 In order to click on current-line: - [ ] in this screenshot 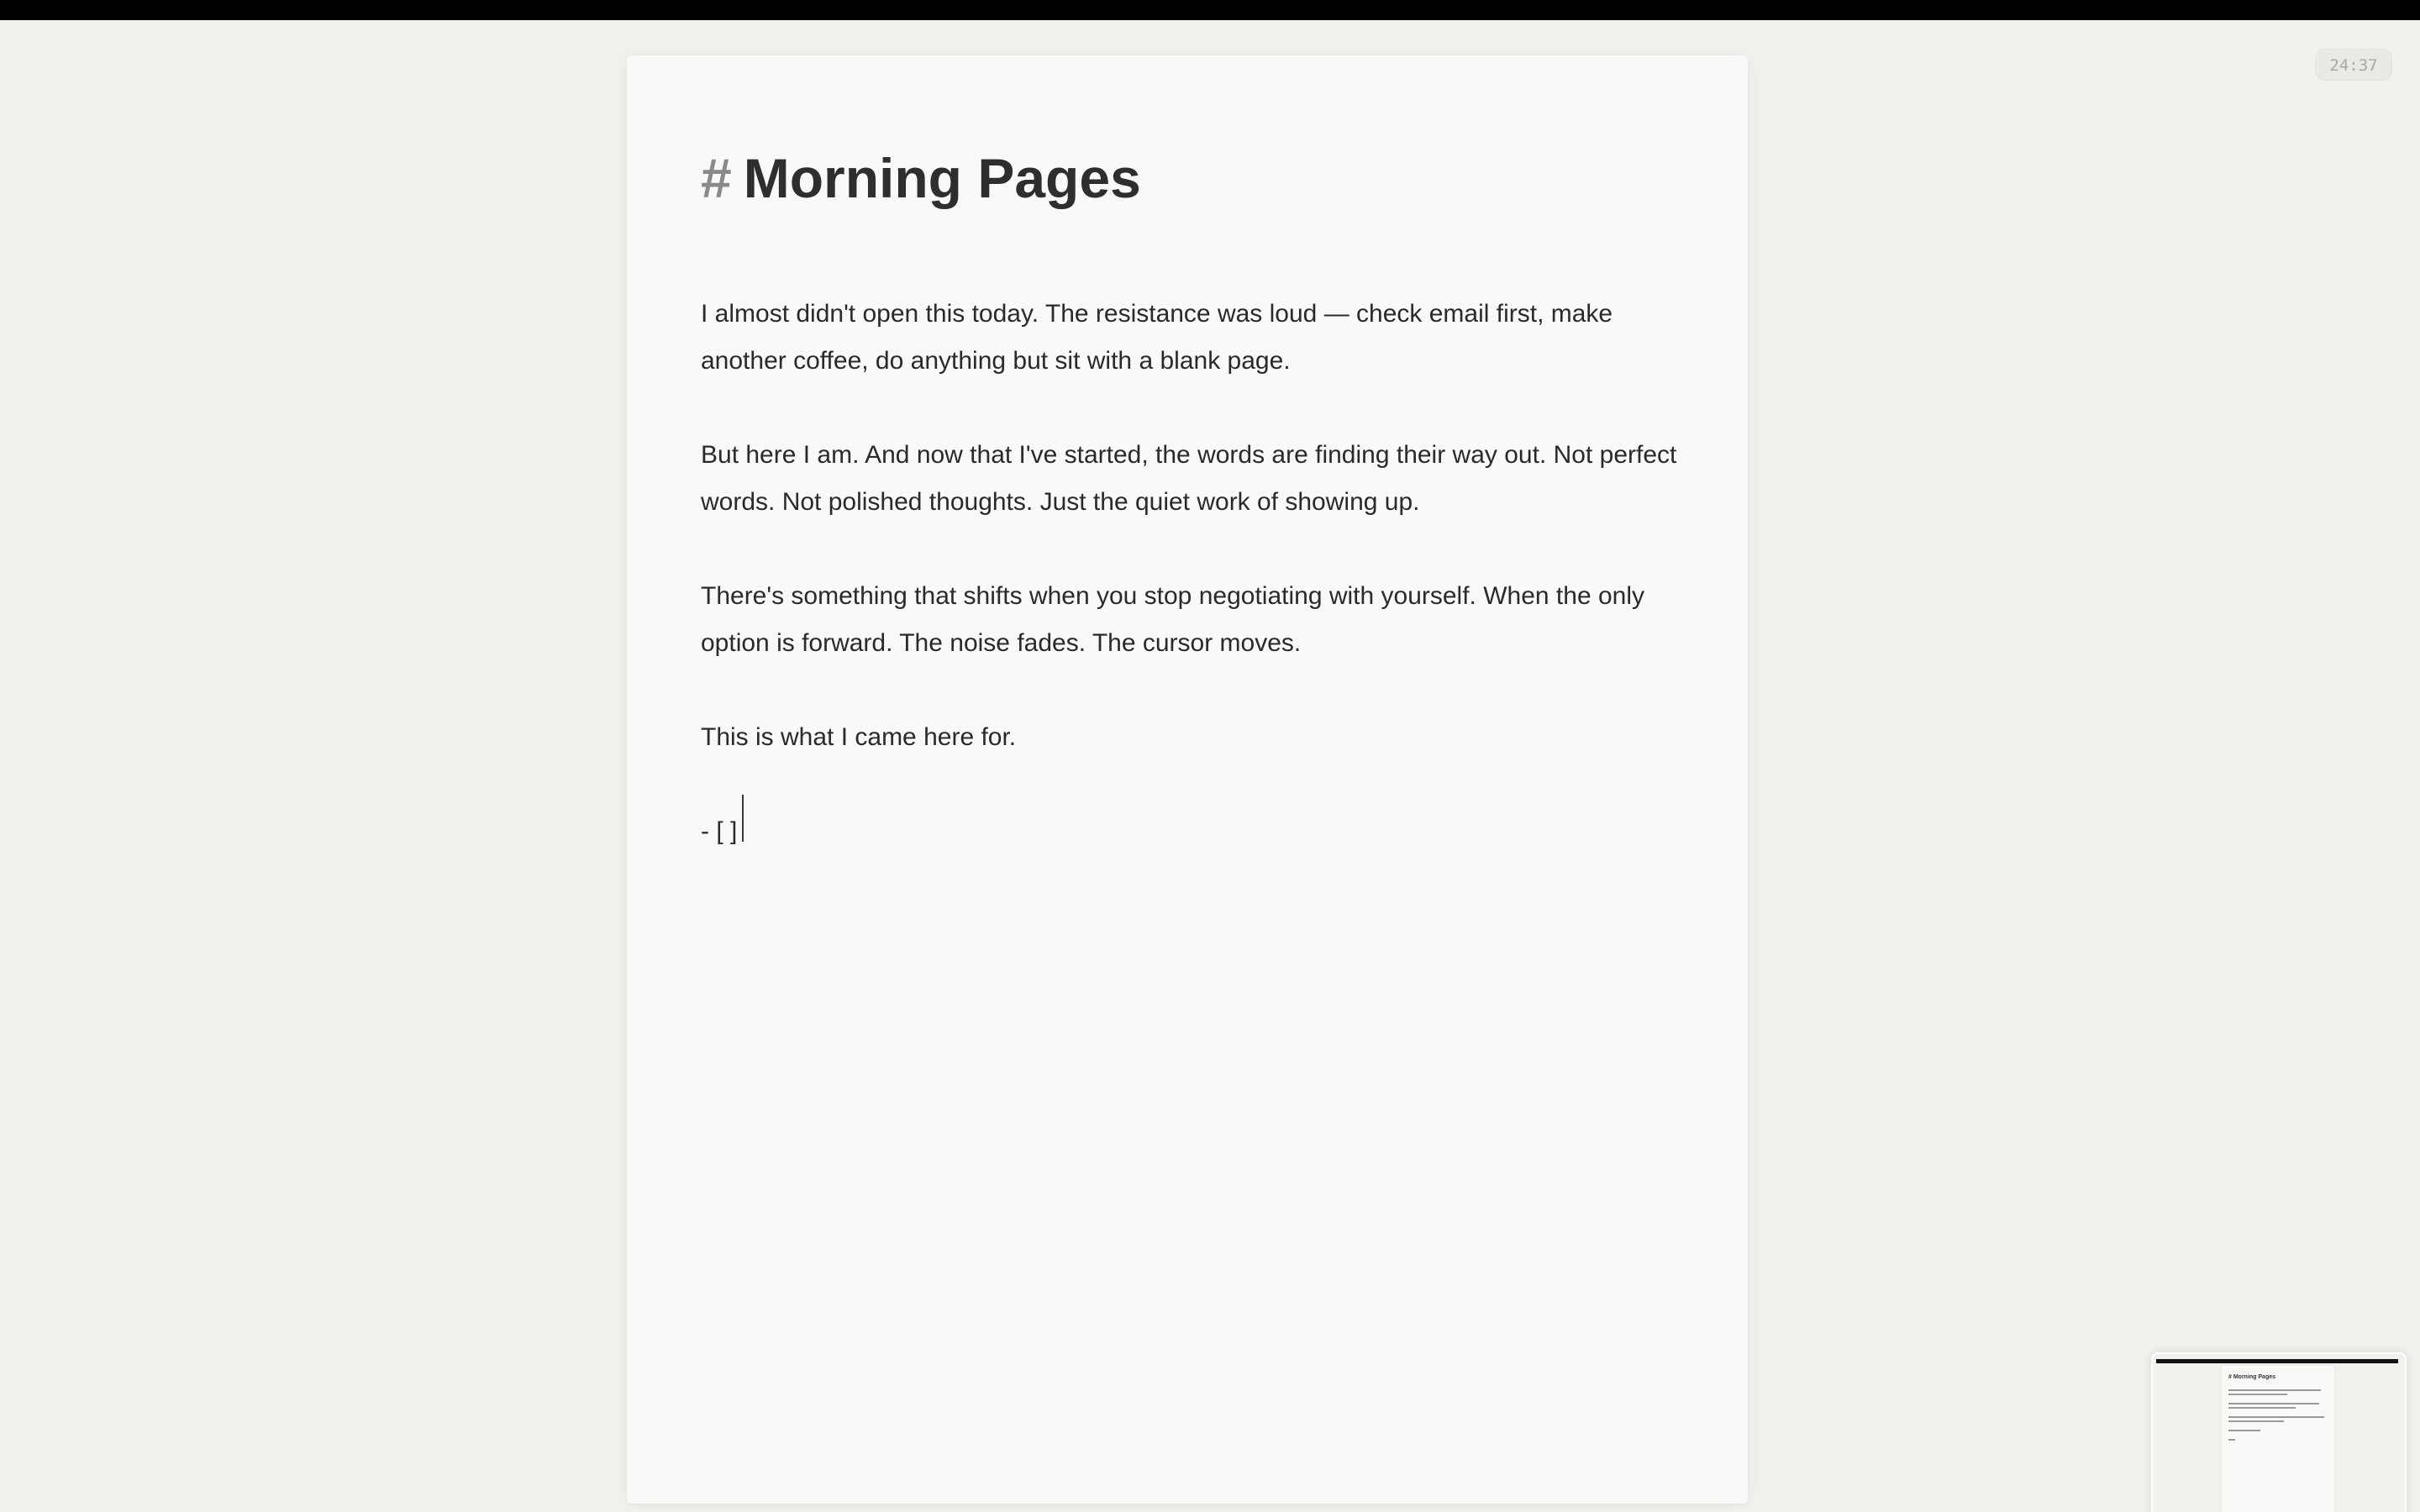, I will do `click(1196, 825)`.